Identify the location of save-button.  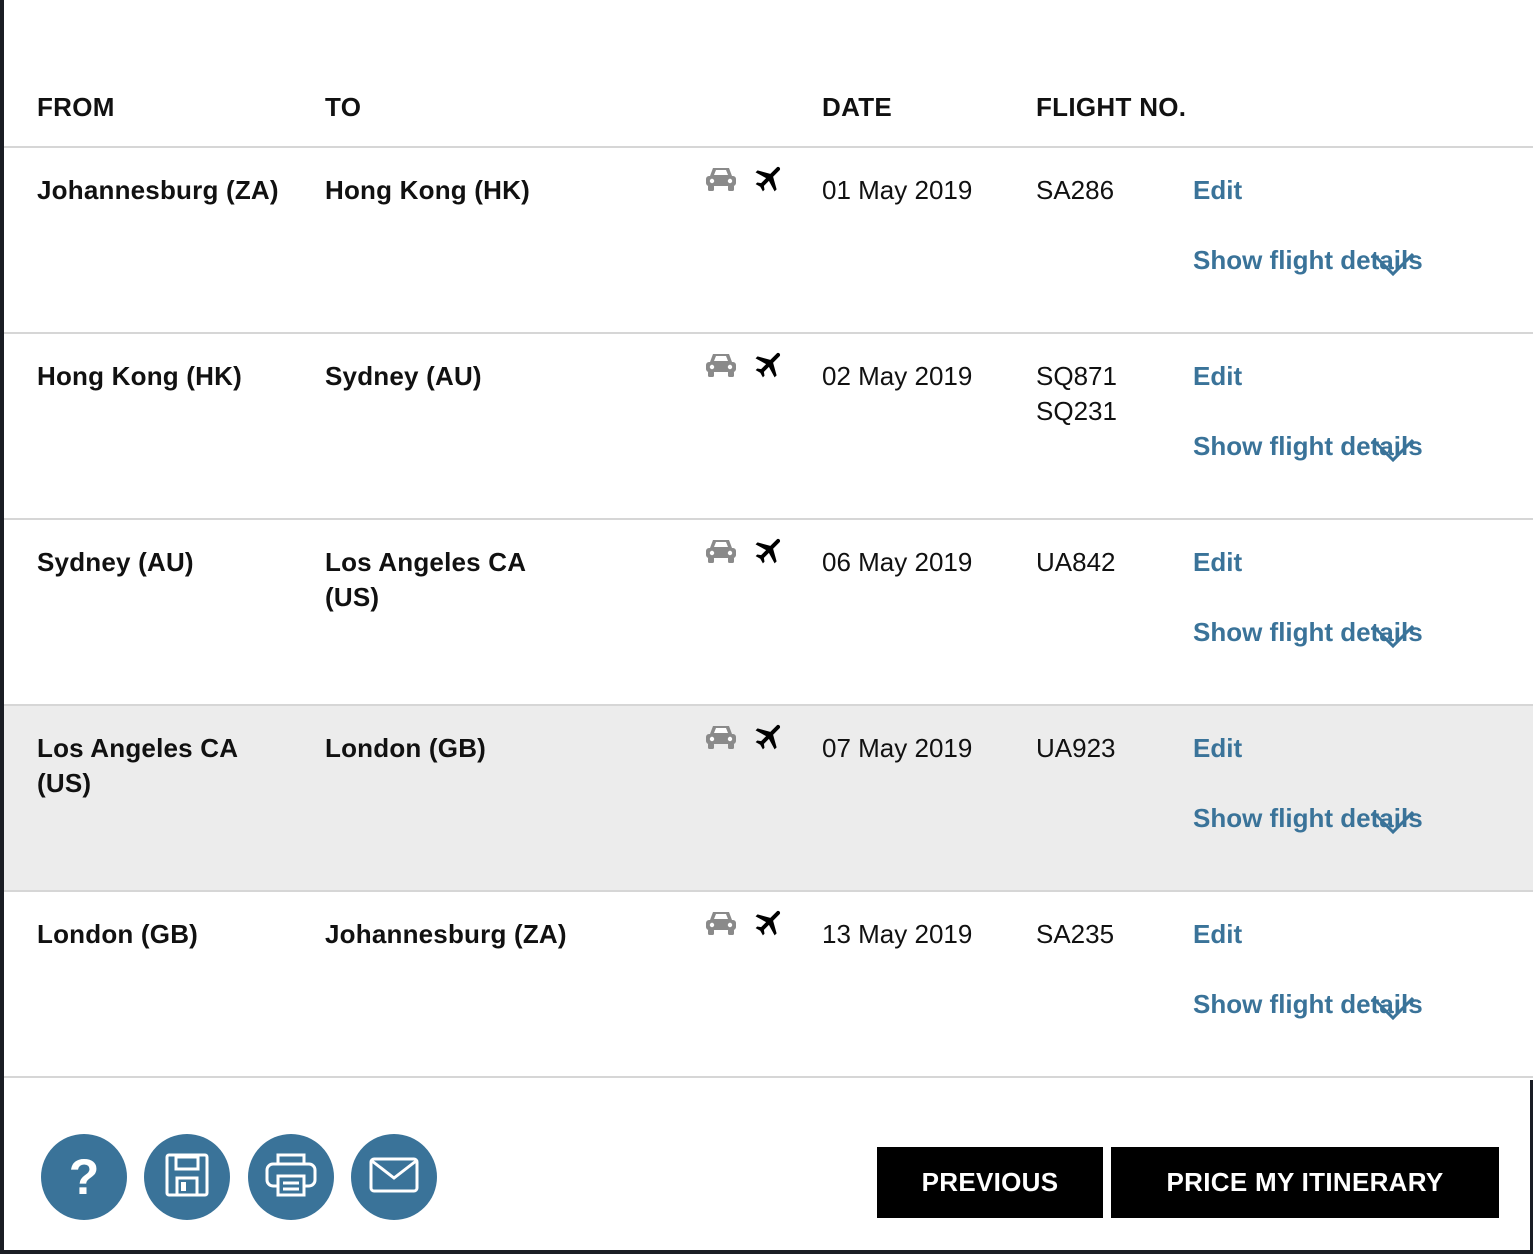
(187, 1177).